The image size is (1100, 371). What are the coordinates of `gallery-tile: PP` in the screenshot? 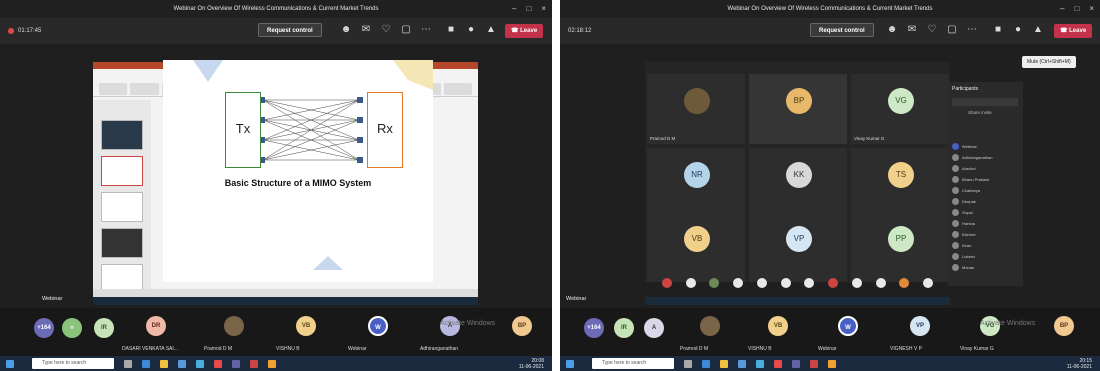 It's located at (900, 247).